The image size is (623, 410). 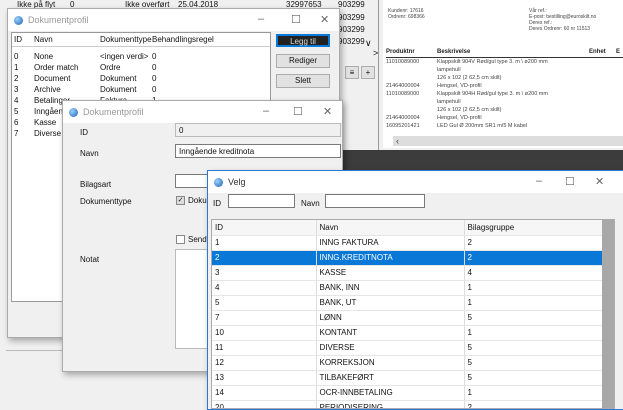 I want to click on product-description: 126 x 102 (2 62,5 cm skilt), so click(x=469, y=110).